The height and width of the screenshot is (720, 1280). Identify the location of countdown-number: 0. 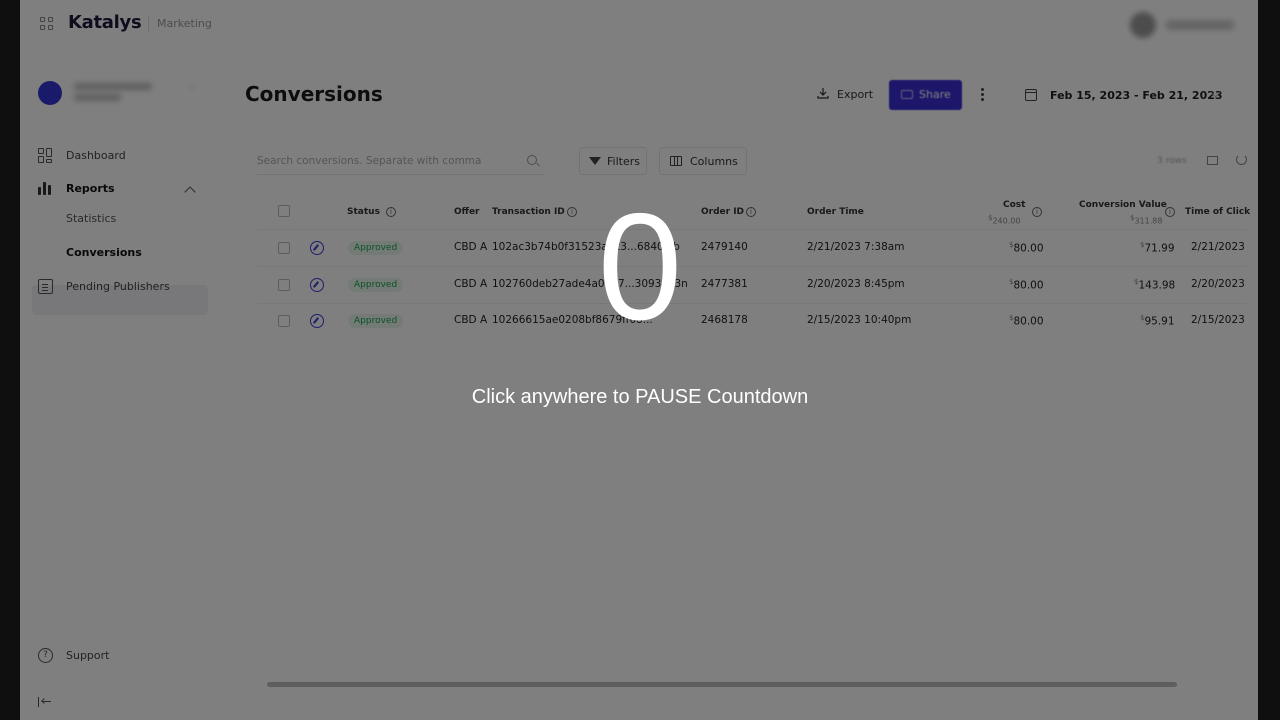
(640, 267).